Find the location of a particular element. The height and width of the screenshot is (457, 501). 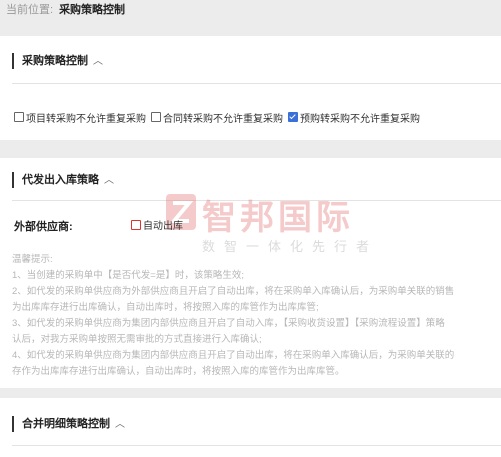

section-header-merge-detail: 合并明细策略控制 ︿ is located at coordinates (68, 424).